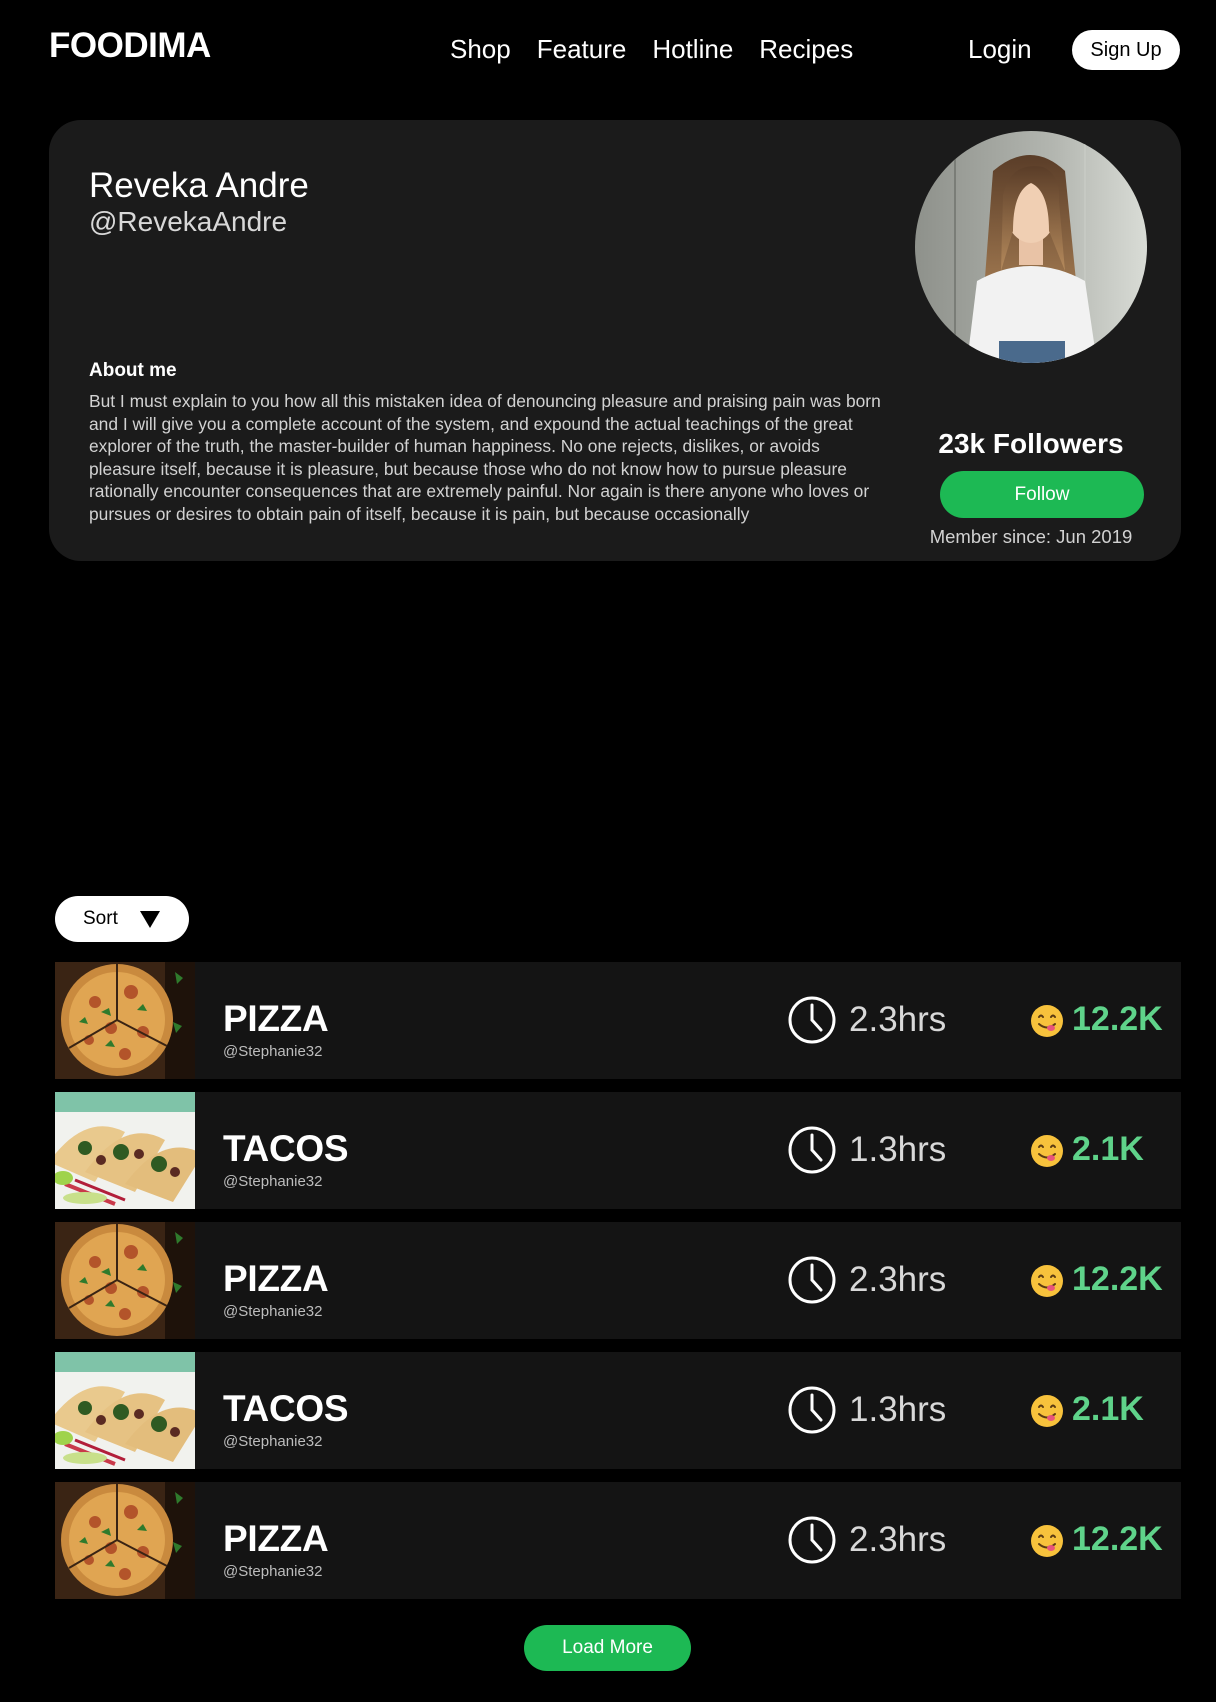 The height and width of the screenshot is (1702, 1216). I want to click on profile-avatar, so click(1031, 247).